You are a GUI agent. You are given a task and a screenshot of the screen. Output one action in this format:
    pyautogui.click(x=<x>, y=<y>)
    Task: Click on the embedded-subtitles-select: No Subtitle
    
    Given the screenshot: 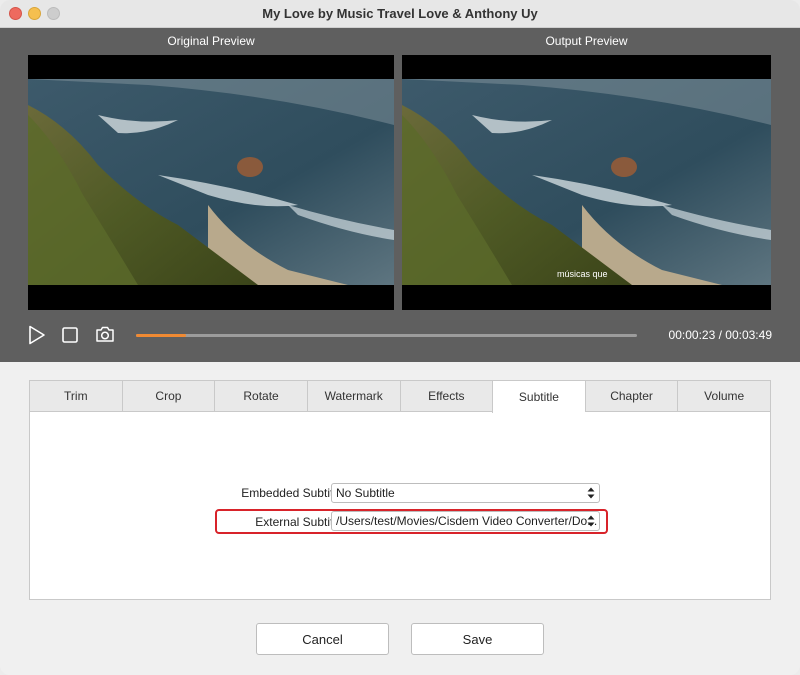 What is the action you would take?
    pyautogui.click(x=465, y=493)
    